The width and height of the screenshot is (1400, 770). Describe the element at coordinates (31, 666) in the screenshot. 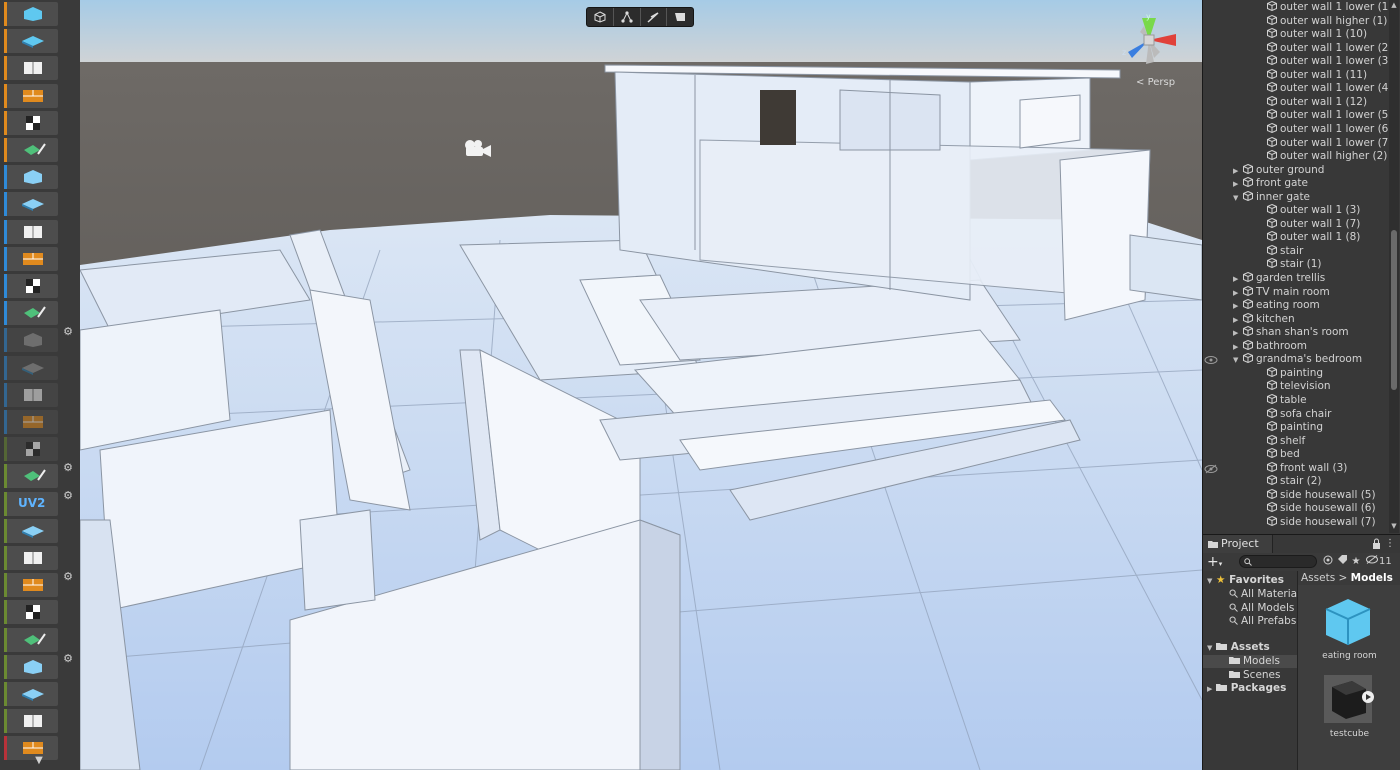

I see `triangulate-button` at that location.